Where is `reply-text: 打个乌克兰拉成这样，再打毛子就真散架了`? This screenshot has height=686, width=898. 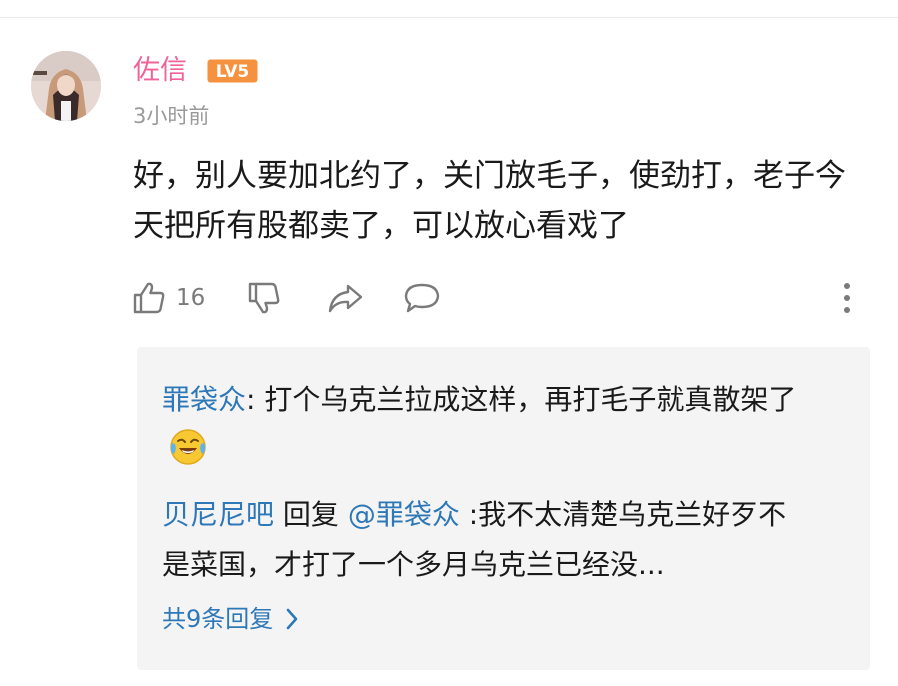
reply-text: 打个乌克兰拉成这样，再打毛子就真散架了 is located at coordinates (530, 399).